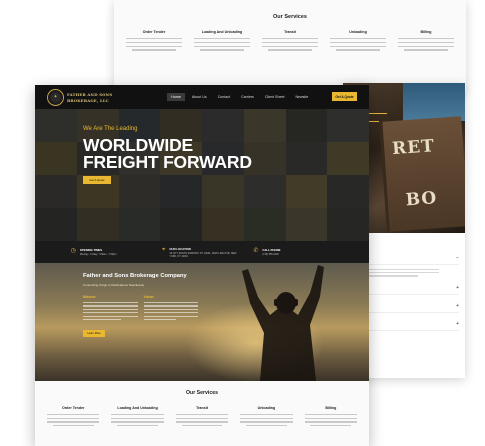 The width and height of the screenshot is (485, 446). I want to click on info-label: OUR LOCATION, so click(180, 248).